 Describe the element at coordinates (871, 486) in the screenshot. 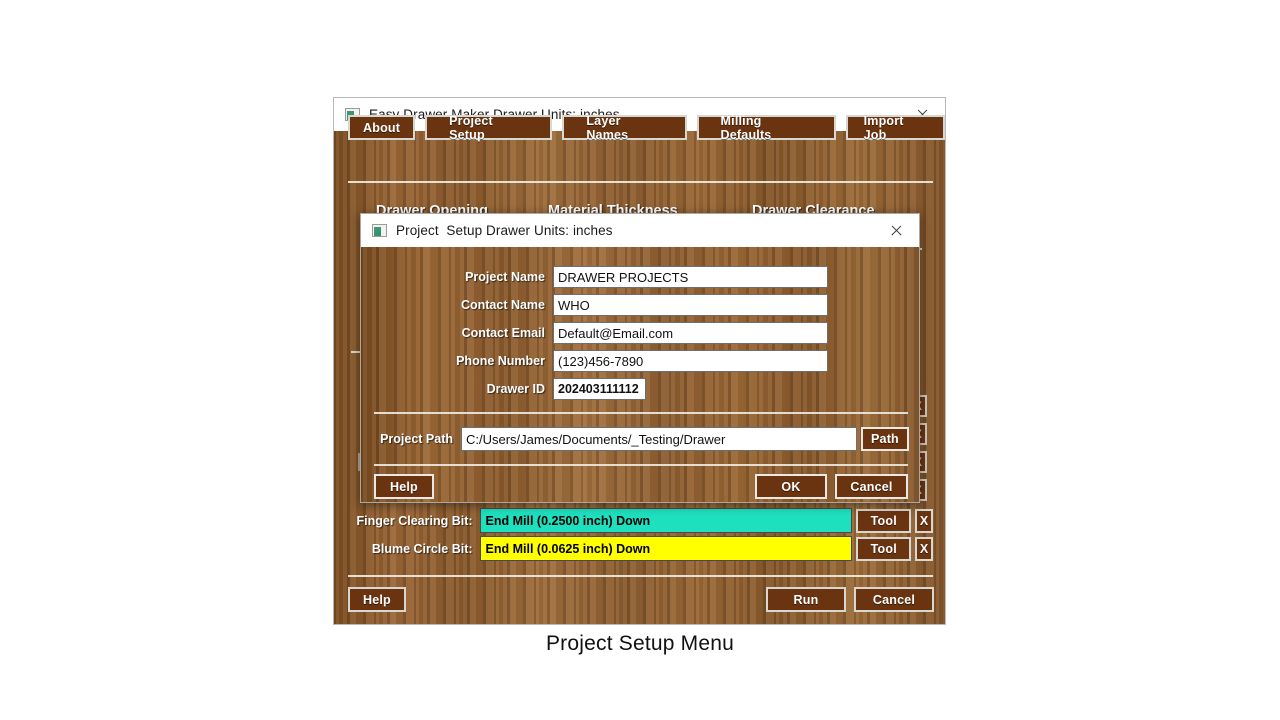

I see `dialog-cancel-button: Cancel` at that location.